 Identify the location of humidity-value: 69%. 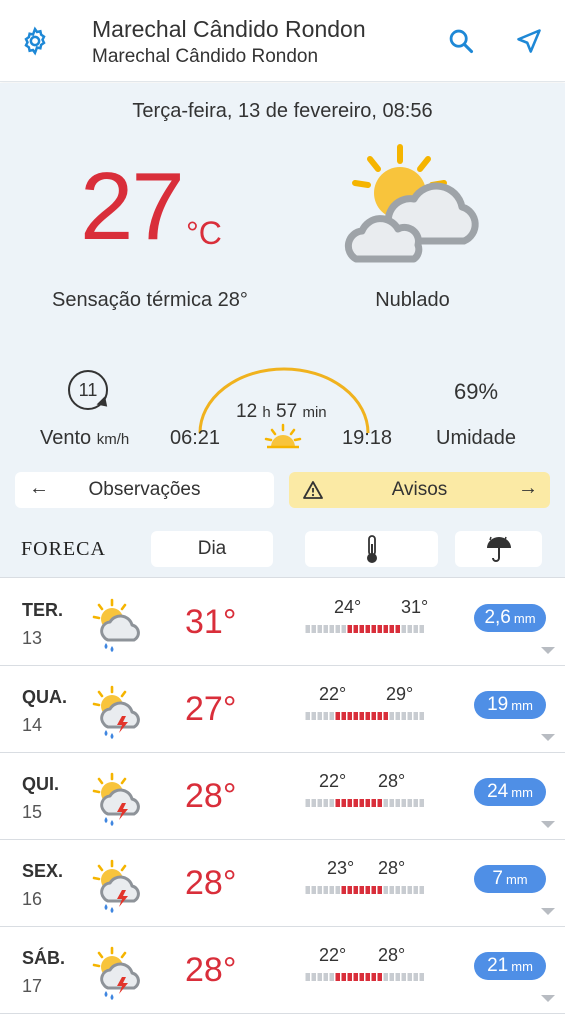
(476, 391).